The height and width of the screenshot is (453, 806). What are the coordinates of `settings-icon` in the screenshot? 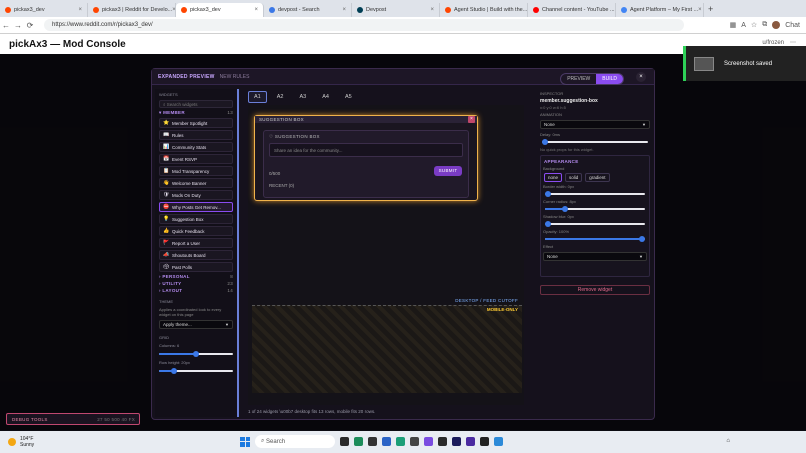 It's located at (414, 441).